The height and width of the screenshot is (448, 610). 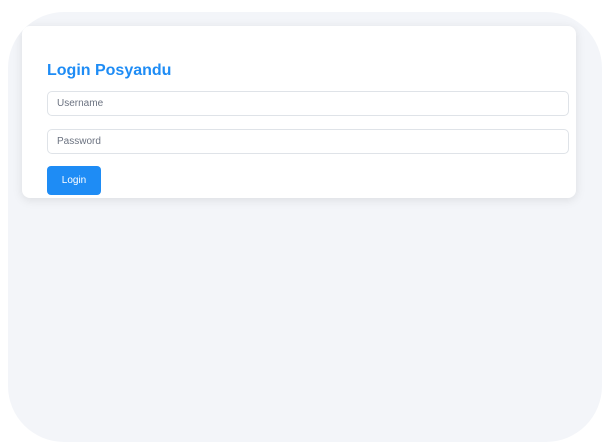 I want to click on password-input, so click(x=308, y=141).